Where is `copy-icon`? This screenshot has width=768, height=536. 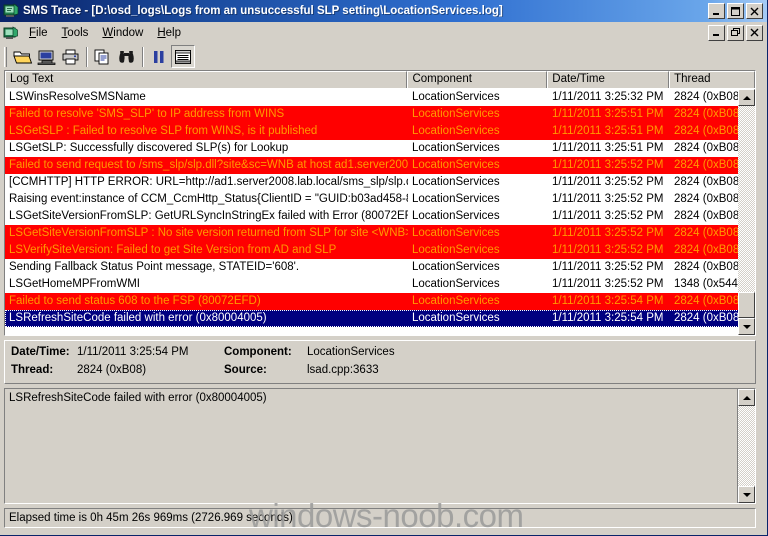 copy-icon is located at coordinates (101, 56).